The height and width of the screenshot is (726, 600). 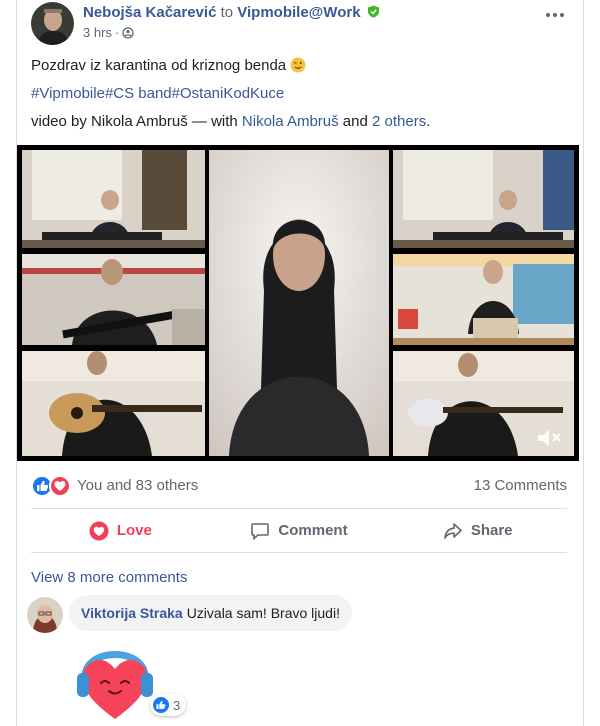 I want to click on author-line: Nebojša Kačarević to Vipmobile@Work, so click(x=231, y=12).